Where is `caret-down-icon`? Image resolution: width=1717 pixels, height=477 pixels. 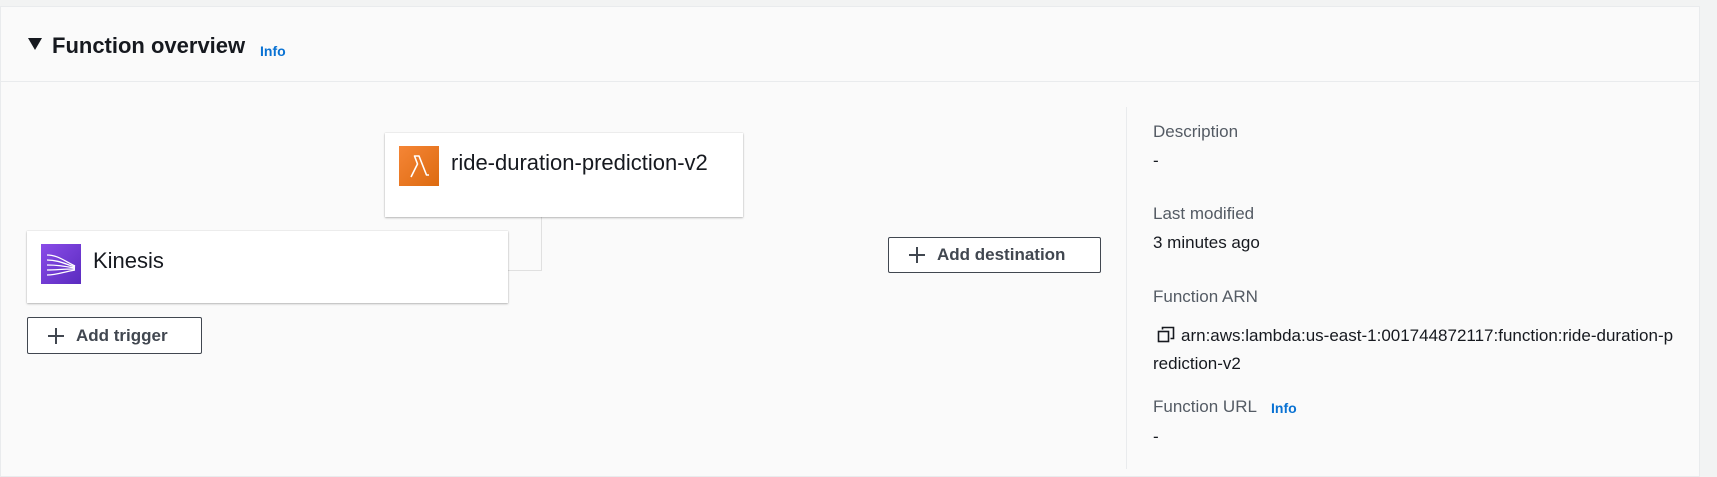 caret-down-icon is located at coordinates (35, 44).